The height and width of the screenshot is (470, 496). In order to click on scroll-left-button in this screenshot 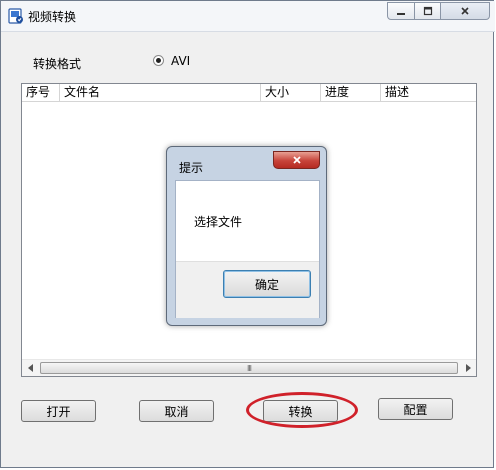, I will do `click(30, 368)`.